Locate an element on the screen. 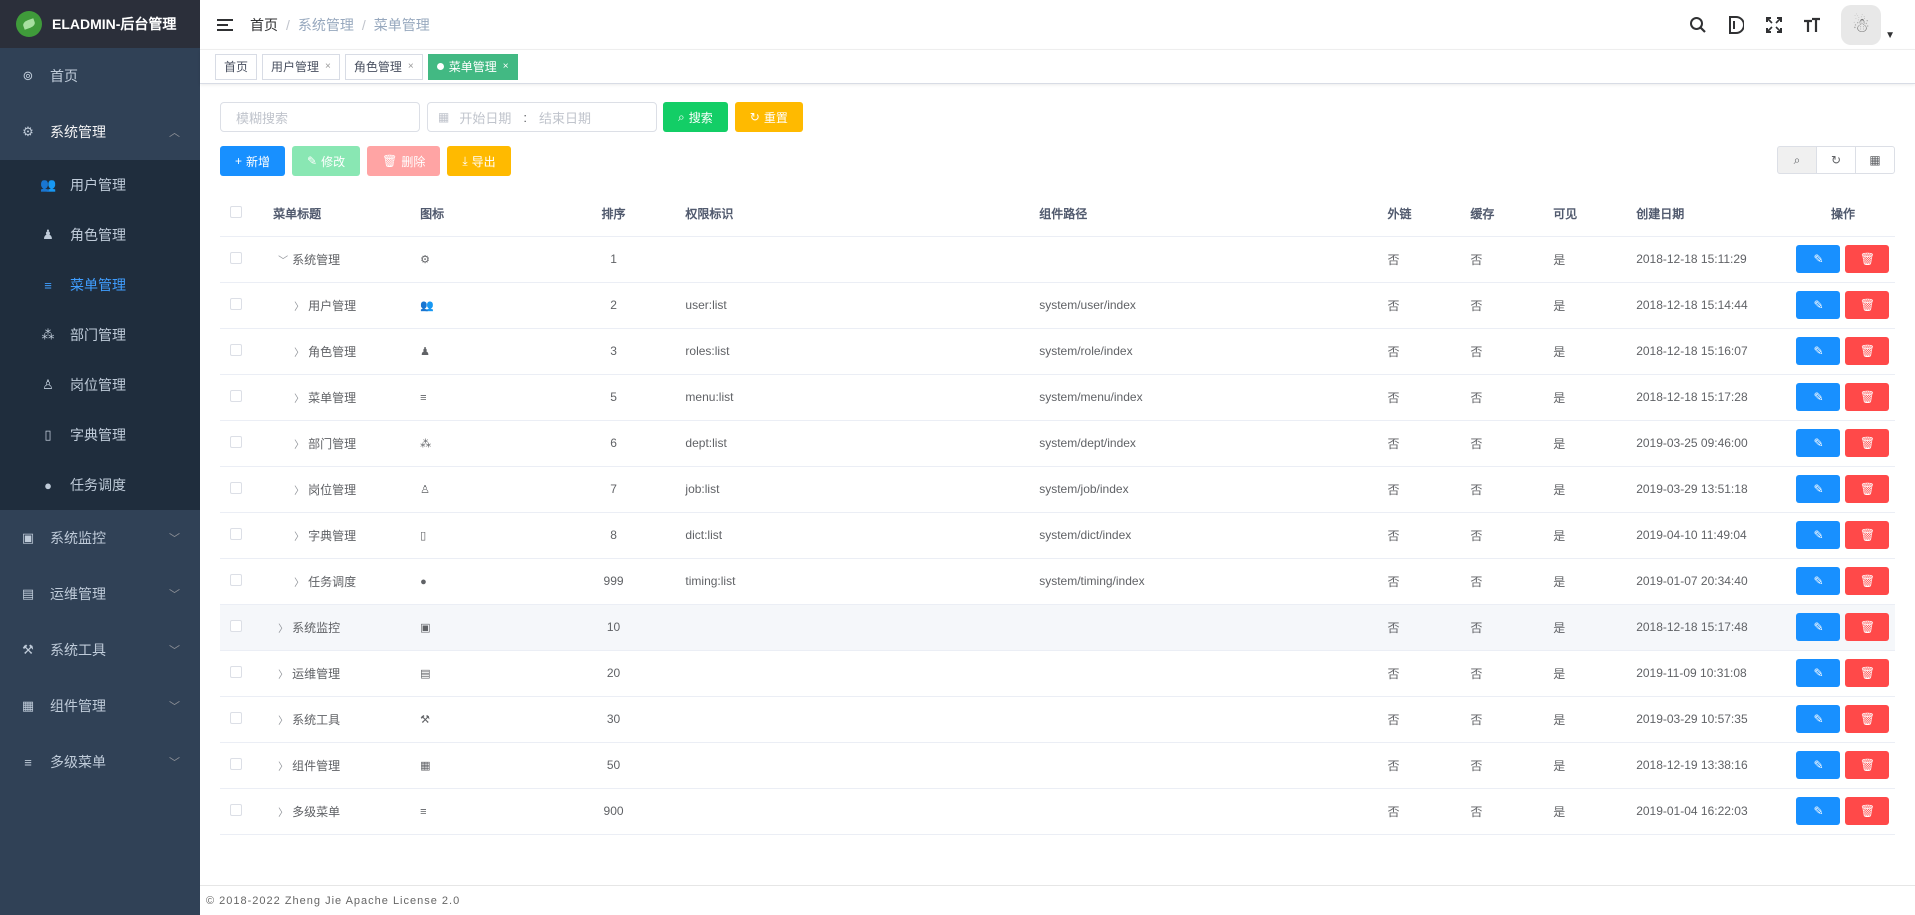  logo: ELADMIN-后台管理 is located at coordinates (100, 24).